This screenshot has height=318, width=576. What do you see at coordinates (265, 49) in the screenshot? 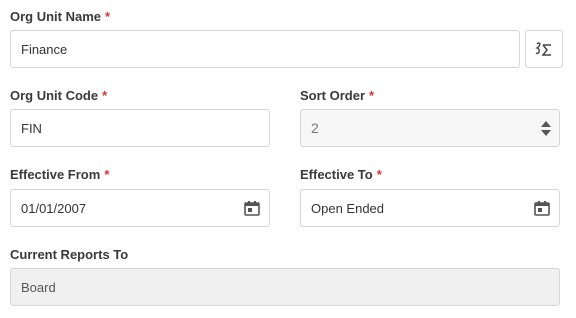
I see `org-unit-name-input: Finance` at bounding box center [265, 49].